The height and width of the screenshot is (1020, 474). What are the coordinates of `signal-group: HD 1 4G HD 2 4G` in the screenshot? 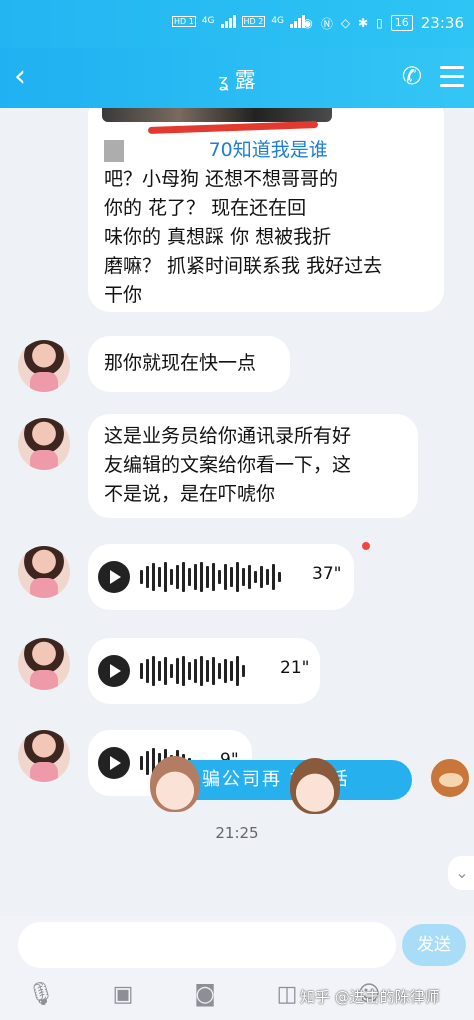 It's located at (239, 21).